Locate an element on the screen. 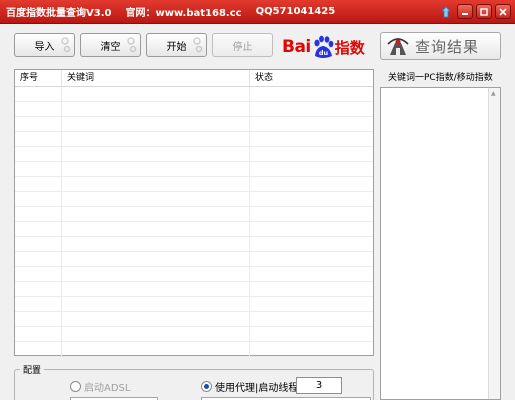 The image size is (515, 400). maximize-icon is located at coordinates (484, 11).